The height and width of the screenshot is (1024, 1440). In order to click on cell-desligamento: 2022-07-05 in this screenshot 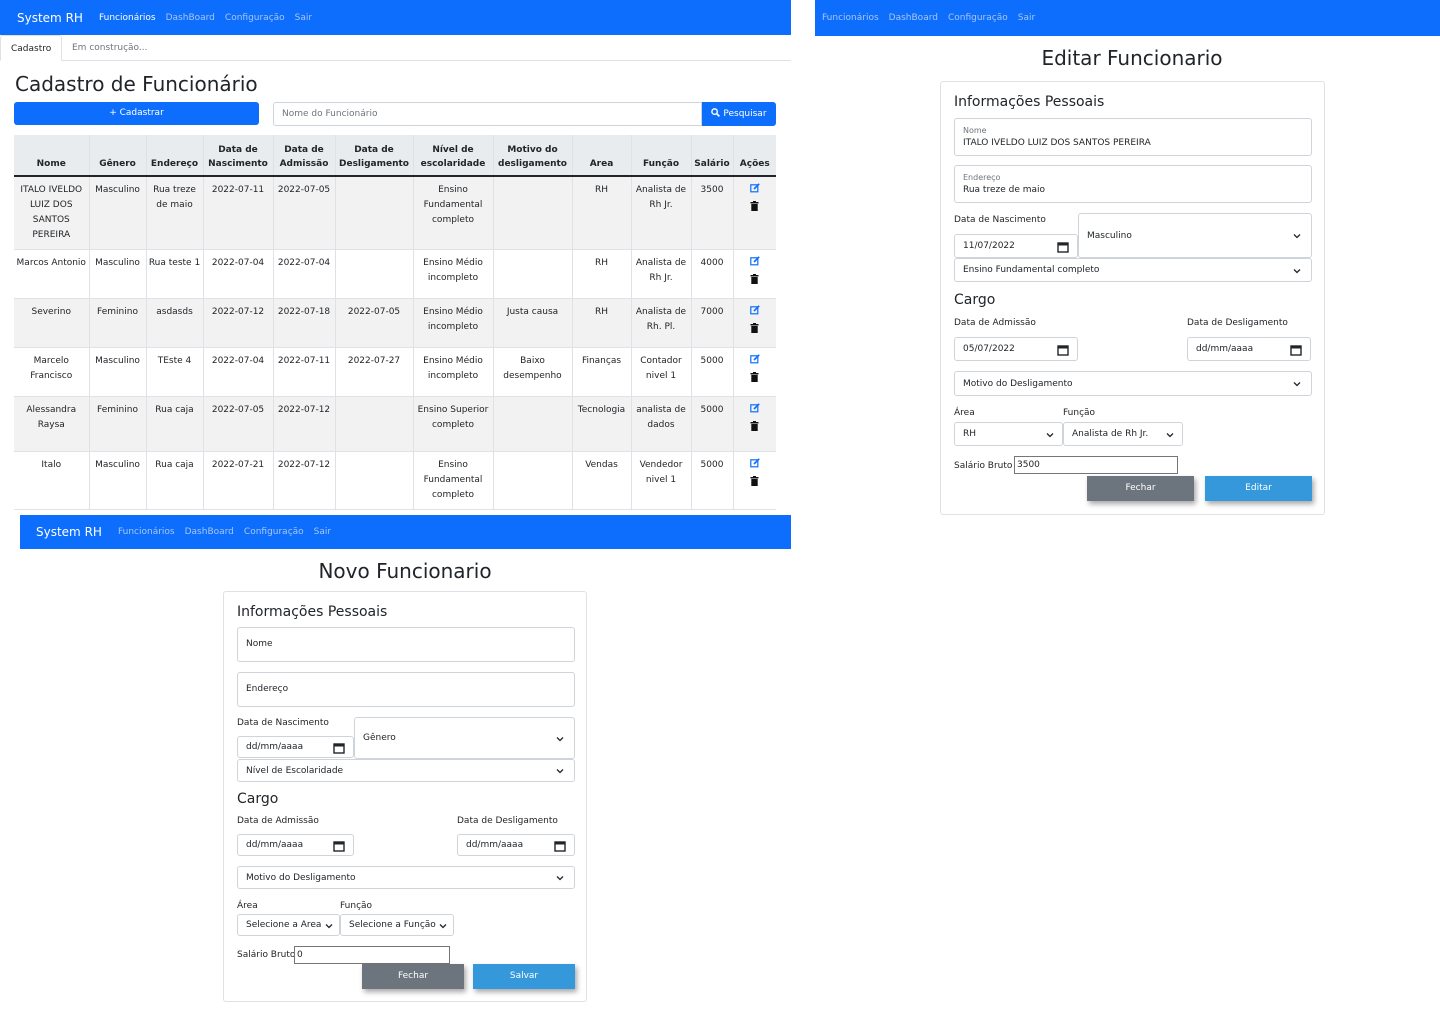, I will do `click(373, 323)`.